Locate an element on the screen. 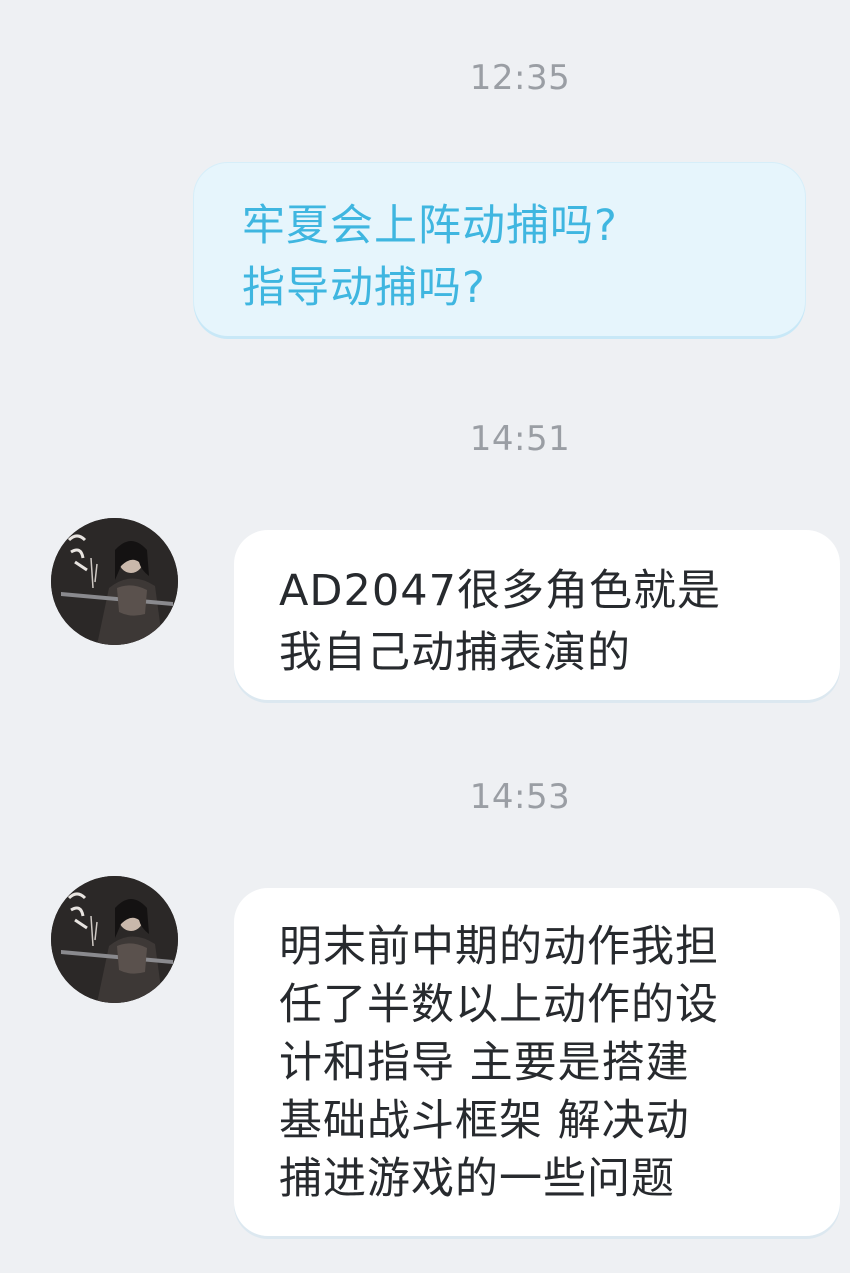  received-message-bubble: AD2047很多角色就是 我自己动捕表演的 is located at coordinates (537, 615).